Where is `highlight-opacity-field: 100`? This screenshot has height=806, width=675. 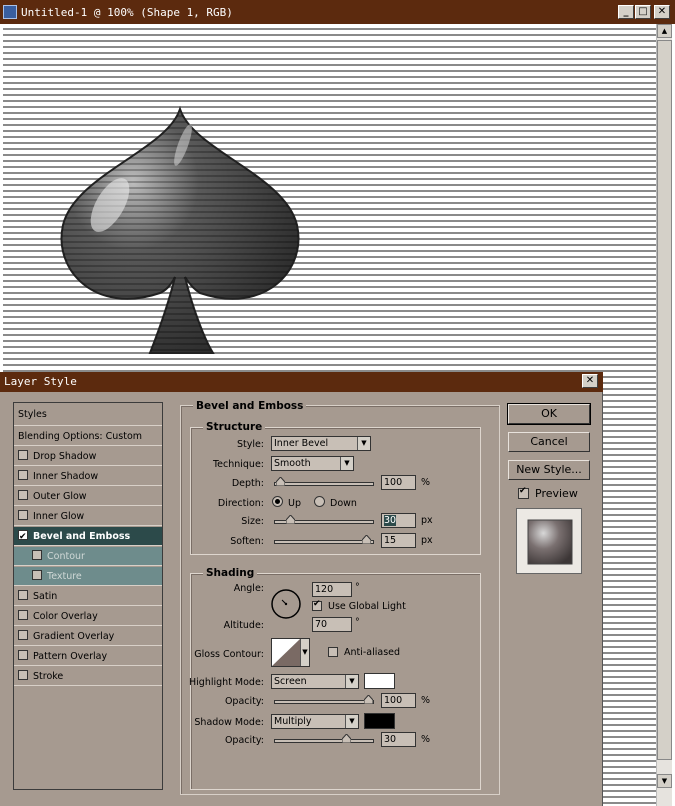 highlight-opacity-field: 100 is located at coordinates (398, 700).